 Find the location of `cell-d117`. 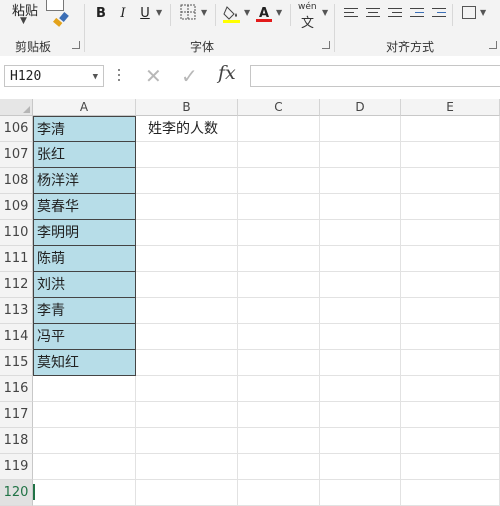

cell-d117 is located at coordinates (360, 415).